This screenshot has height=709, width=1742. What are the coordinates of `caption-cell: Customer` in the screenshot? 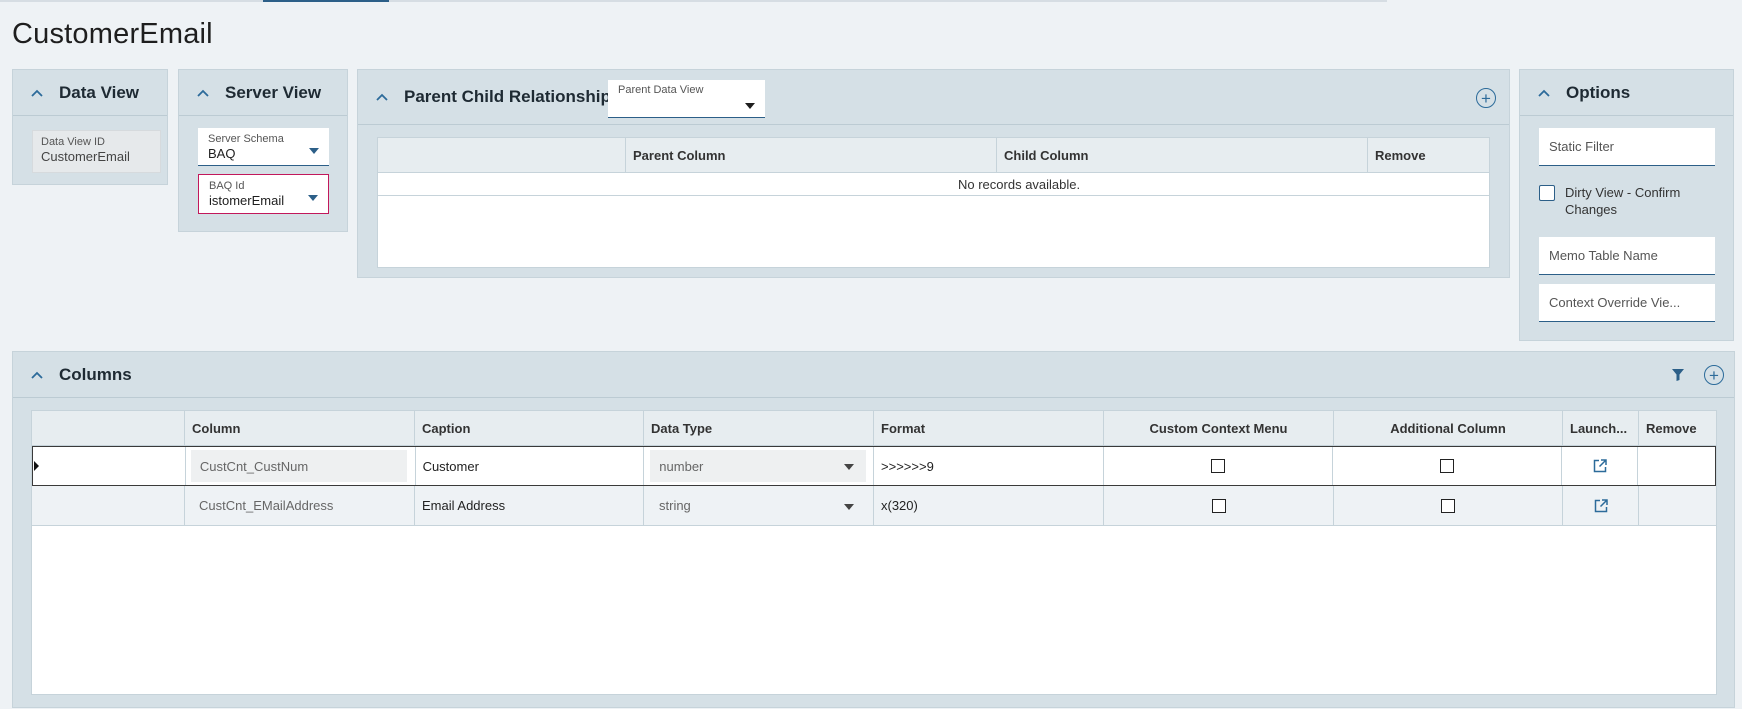 It's located at (530, 466).